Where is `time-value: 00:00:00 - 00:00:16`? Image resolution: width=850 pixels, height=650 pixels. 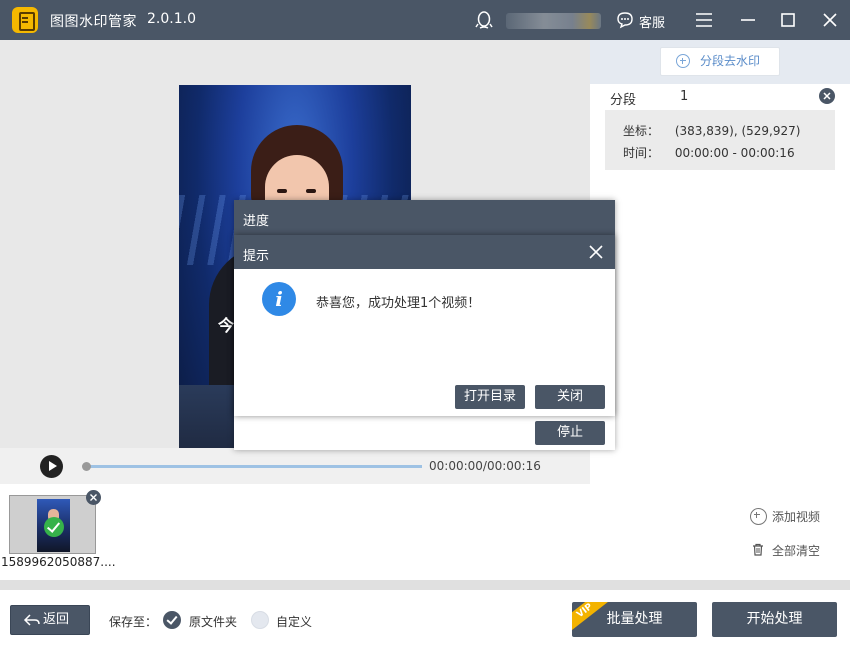
time-value: 00:00:00 - 00:00:16 is located at coordinates (734, 153).